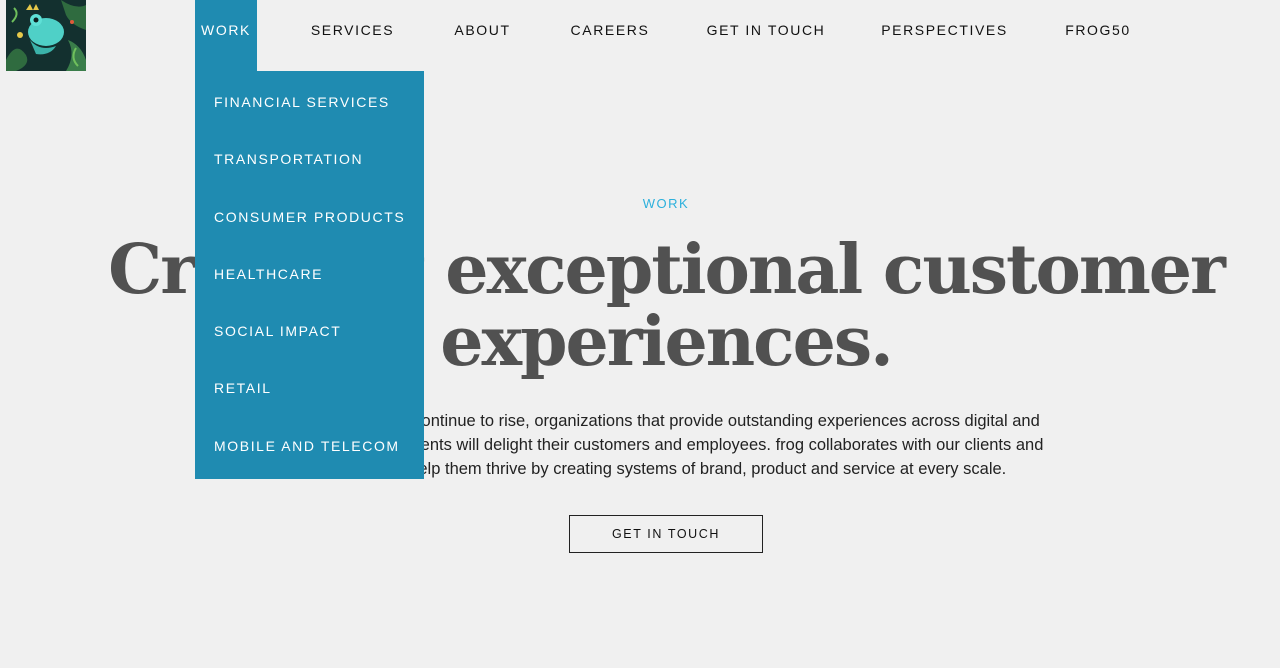  I want to click on nav-item-services: SERVICES, so click(352, 30).